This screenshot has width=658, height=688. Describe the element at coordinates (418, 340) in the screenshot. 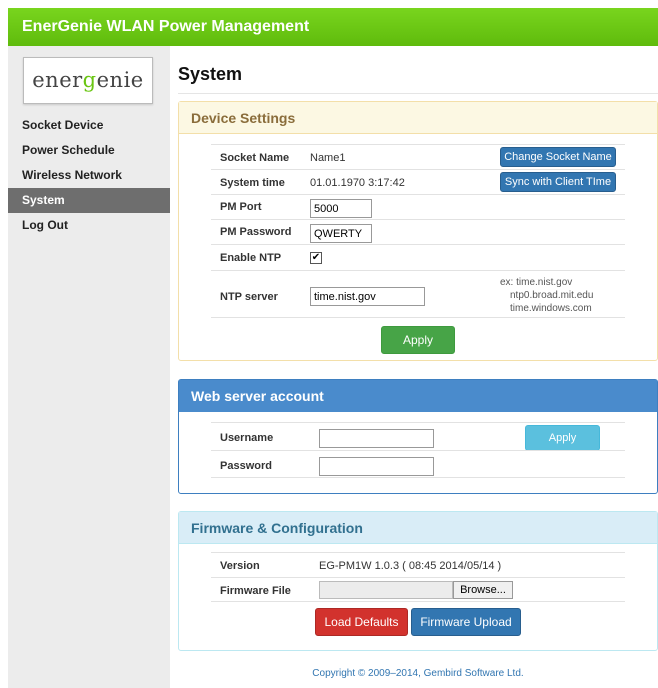

I see `device-settings-apply-button: Apply` at that location.